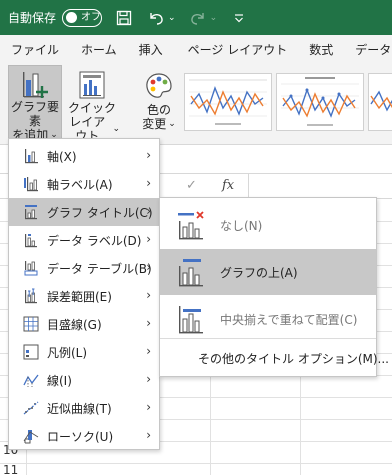  I want to click on toggle-text: オフ, so click(91, 17).